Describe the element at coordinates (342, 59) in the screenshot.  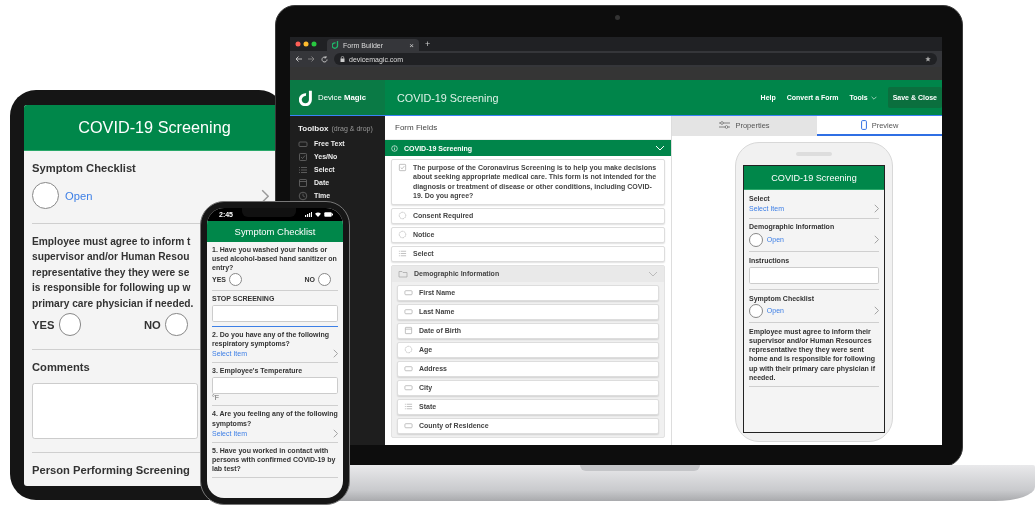
I see `lock-icon` at that location.